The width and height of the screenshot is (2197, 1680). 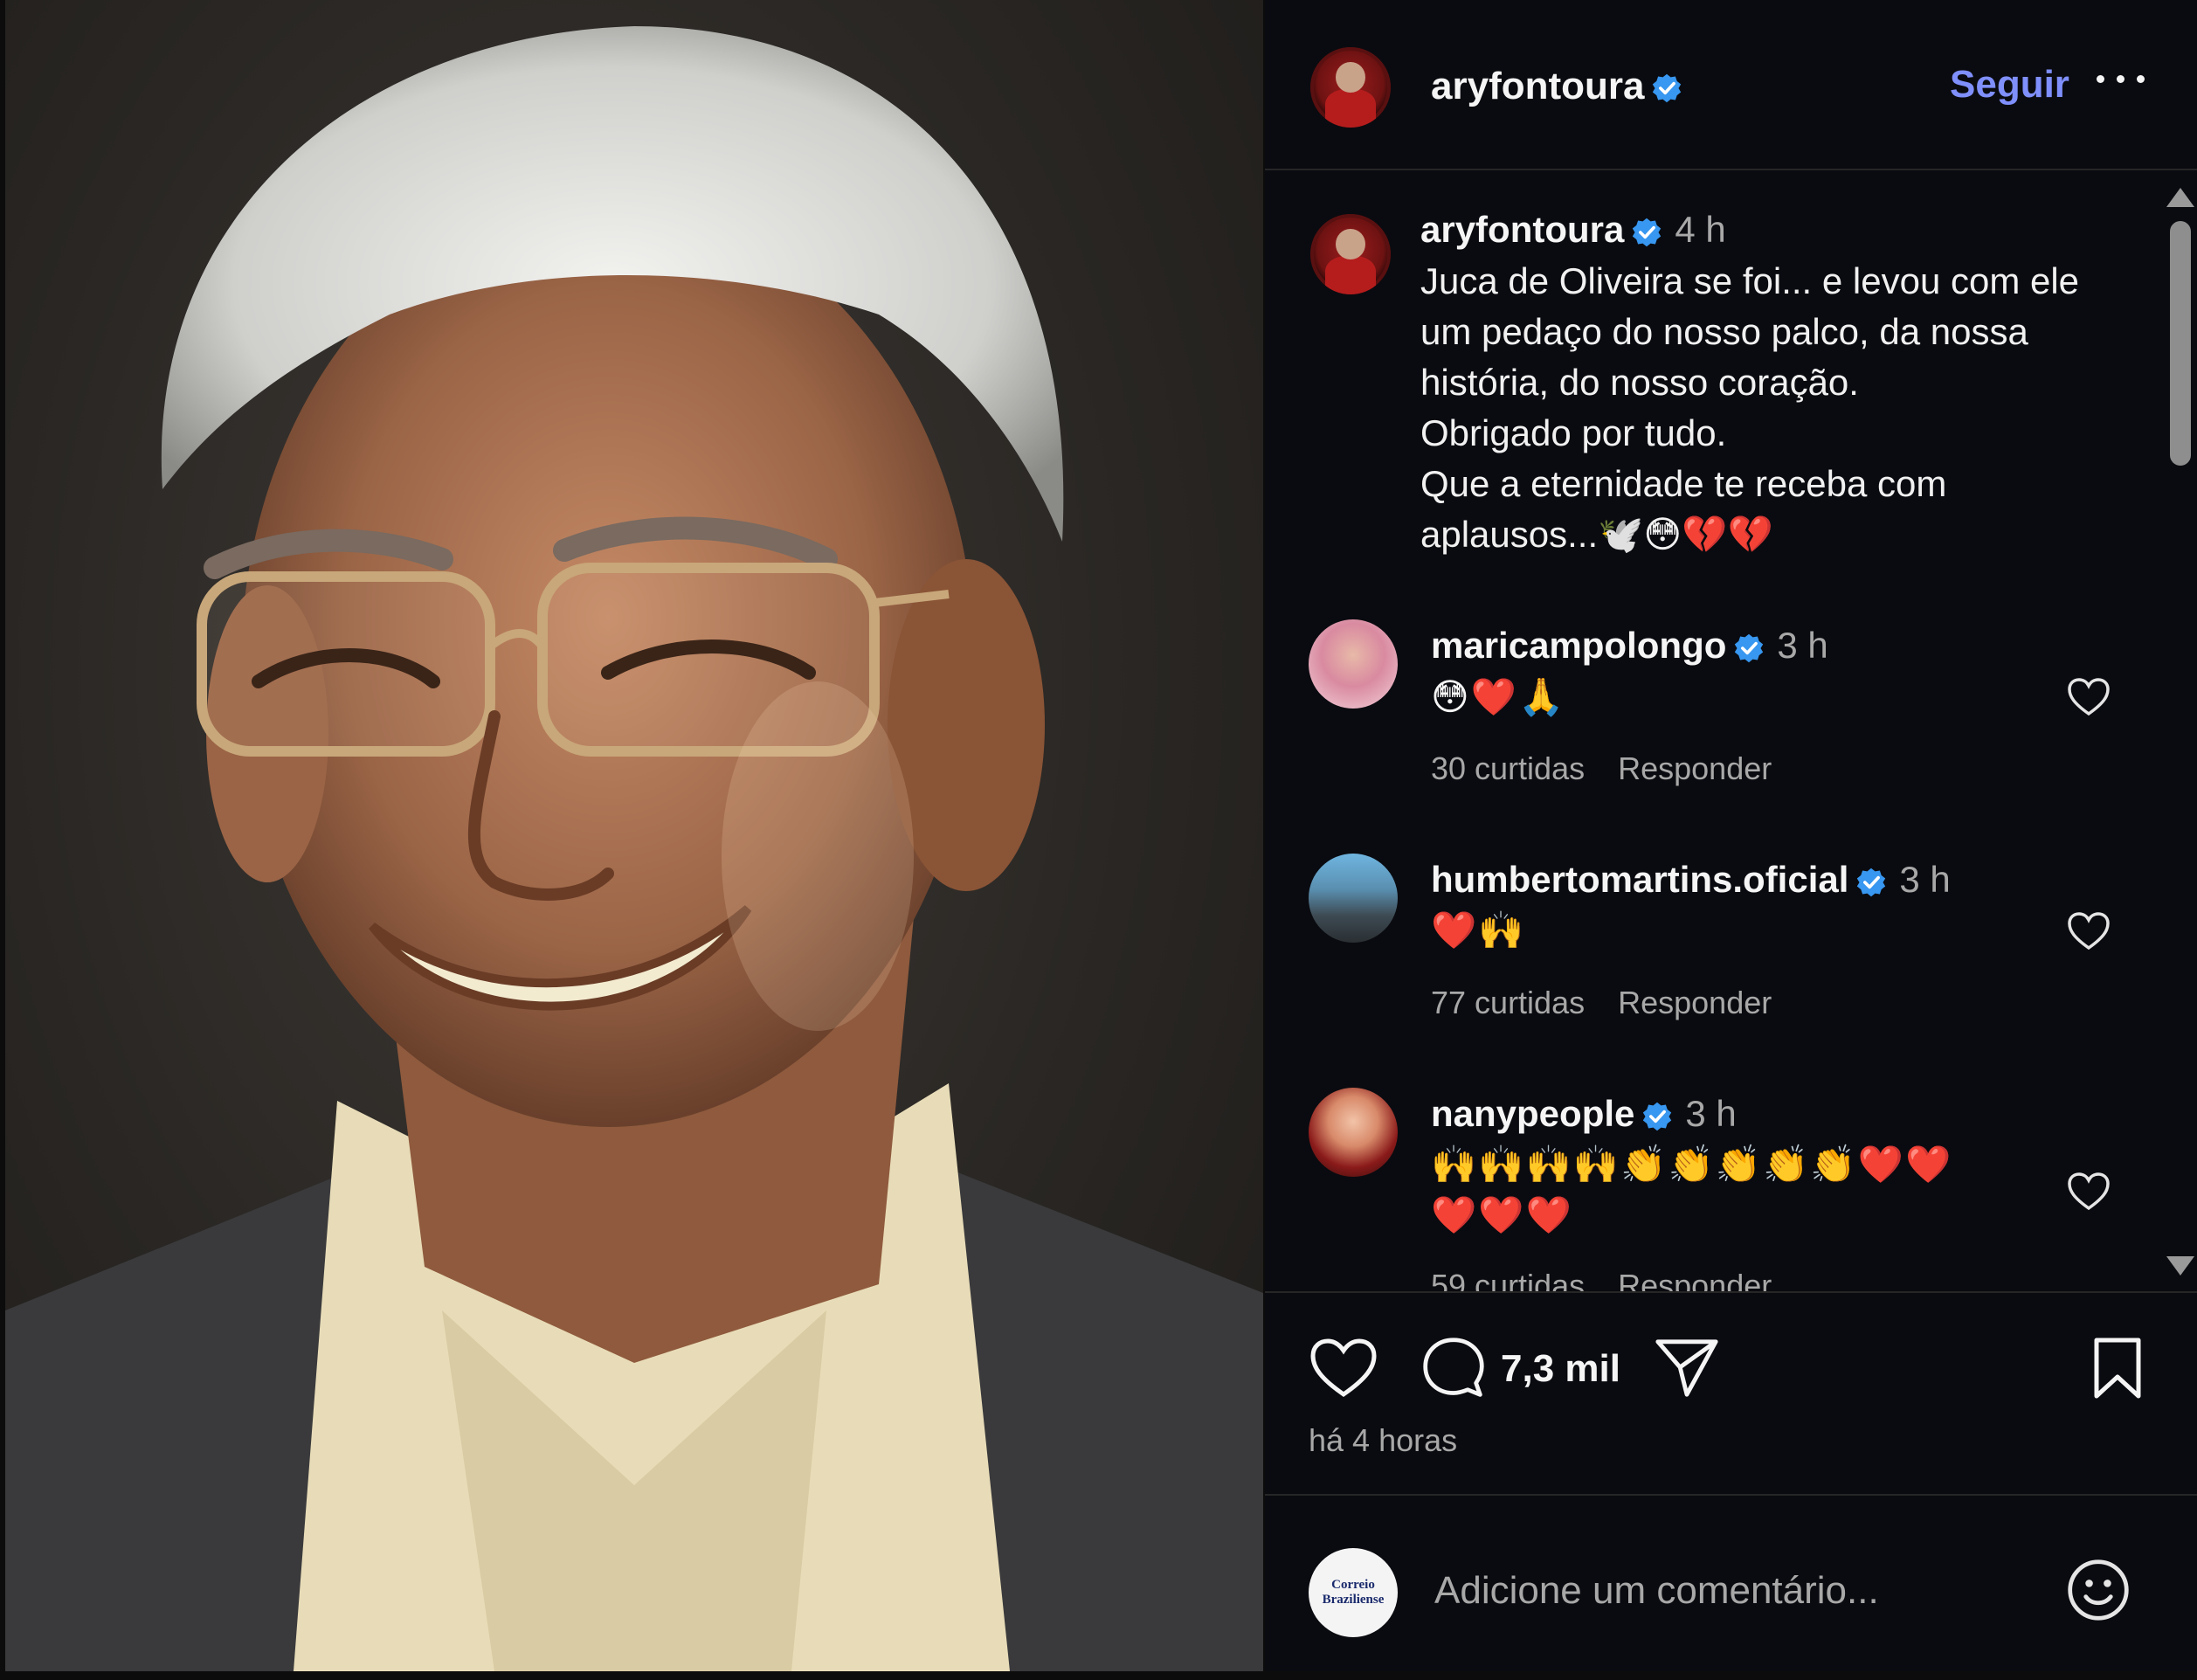 I want to click on current-user-avatar: Correio Braziliense, so click(x=1353, y=1592).